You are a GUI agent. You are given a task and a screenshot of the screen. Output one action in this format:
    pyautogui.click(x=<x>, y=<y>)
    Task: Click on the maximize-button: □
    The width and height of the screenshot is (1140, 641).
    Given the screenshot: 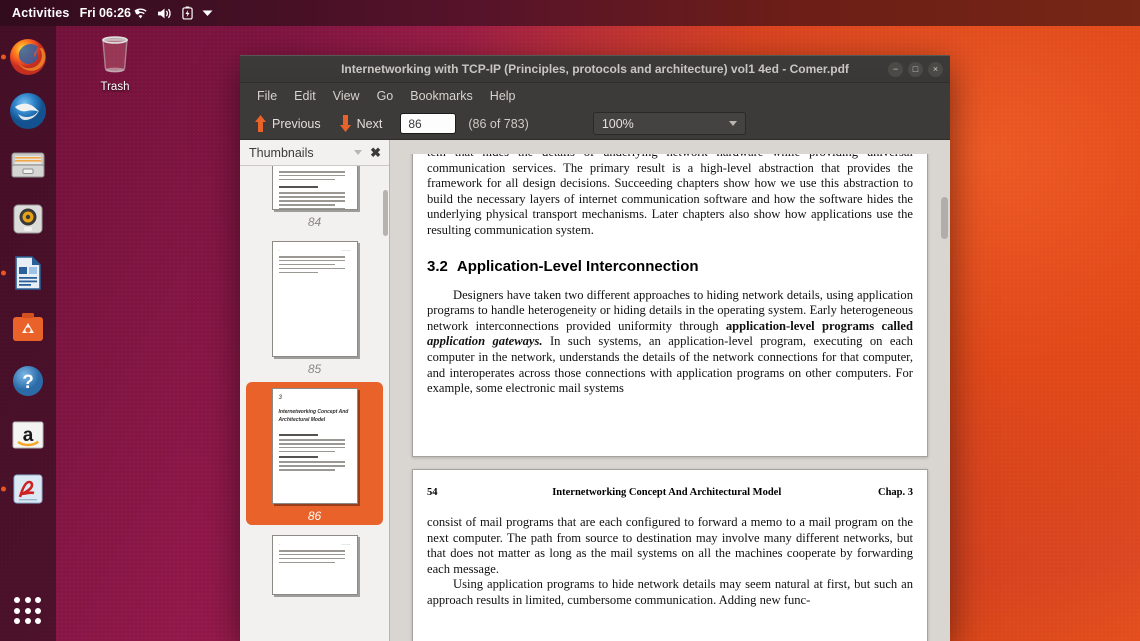 What is the action you would take?
    pyautogui.click(x=915, y=69)
    